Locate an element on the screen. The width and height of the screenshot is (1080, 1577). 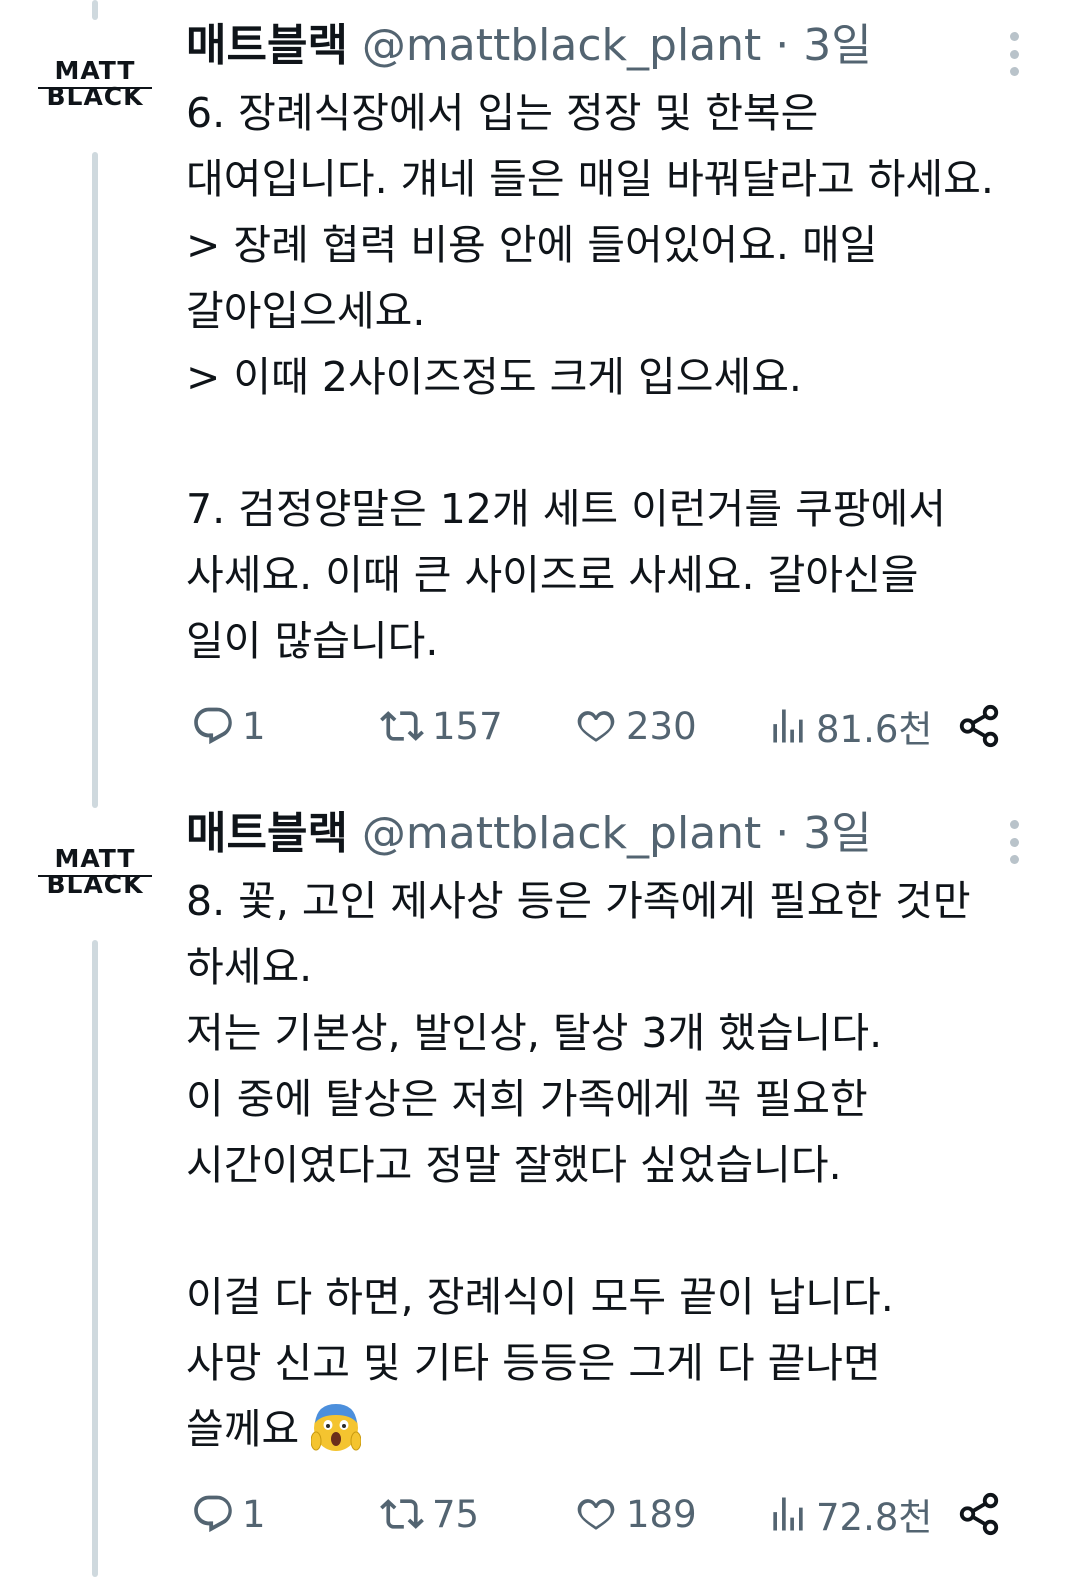
tweet-text-line: 사세요. 이때 큰 사이즈로 사세요. 갈아신을 is located at coordinates (552, 575).